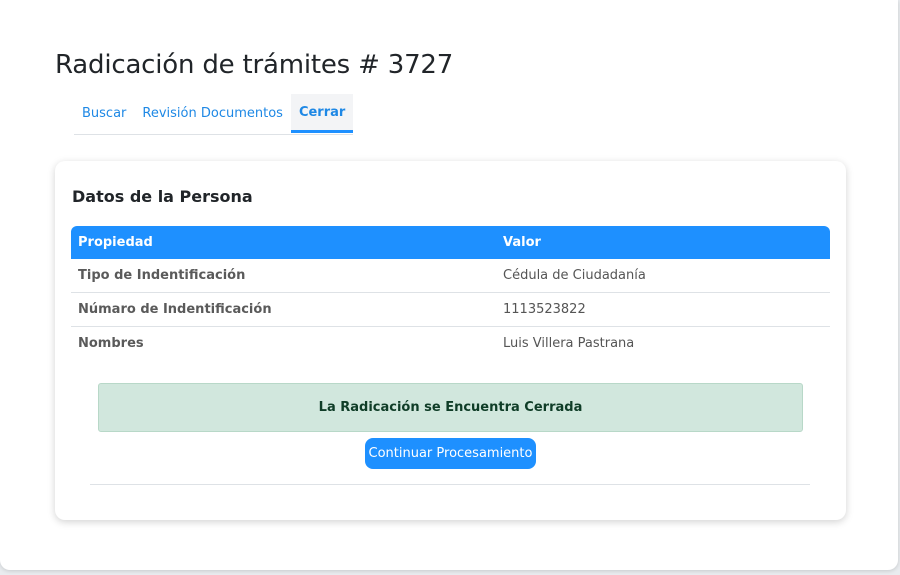  Describe the element at coordinates (569, 343) in the screenshot. I see `value-cell: Luis Villera Pastrana` at that location.